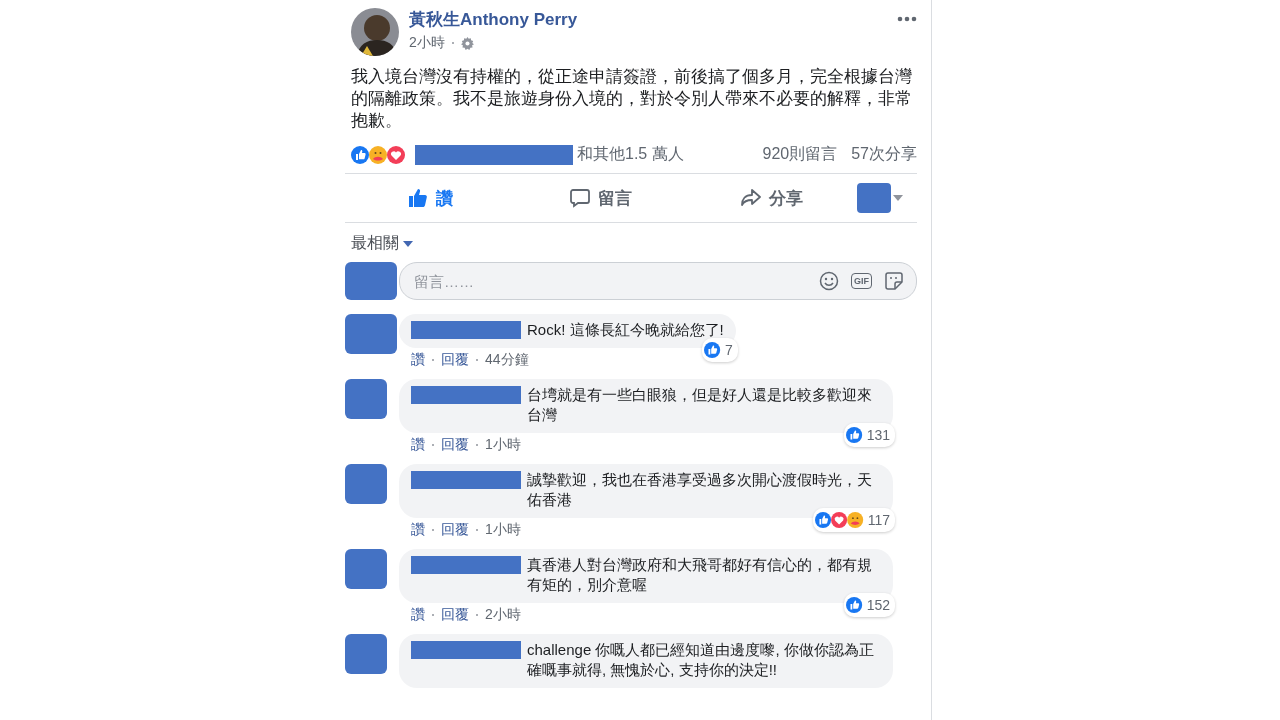  I want to click on comment-text: challenge 你嘅人都已經知道由邊度嚟, 你做你認為正確嘅事就得, 無愧於心, 支持你的決定!!, so click(701, 660).